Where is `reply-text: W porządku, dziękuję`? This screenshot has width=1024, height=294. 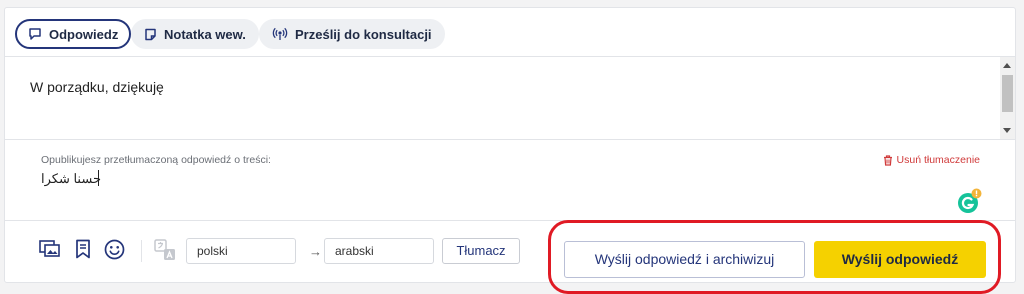
reply-text: W porządku, dziękuję is located at coordinates (97, 87).